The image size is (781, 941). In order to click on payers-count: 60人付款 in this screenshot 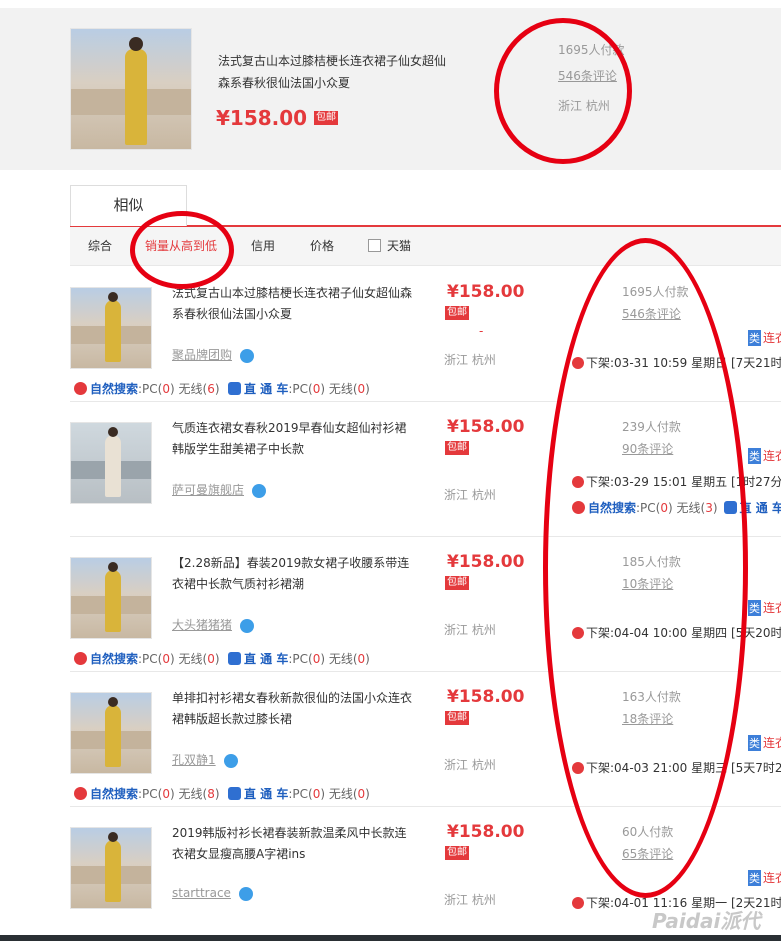, I will do `click(648, 832)`.